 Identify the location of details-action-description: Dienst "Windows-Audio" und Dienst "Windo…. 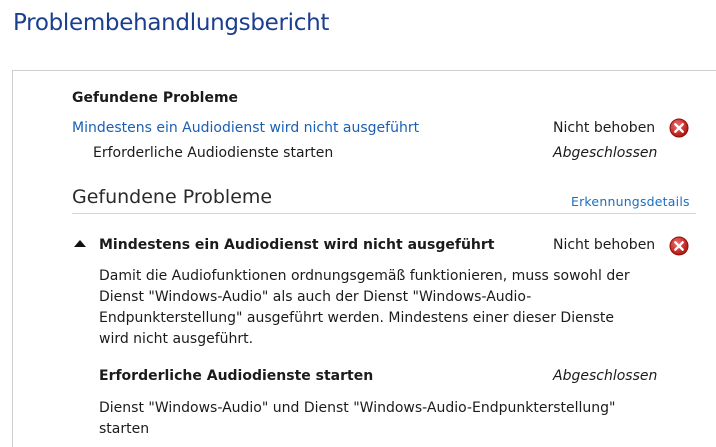
(357, 418).